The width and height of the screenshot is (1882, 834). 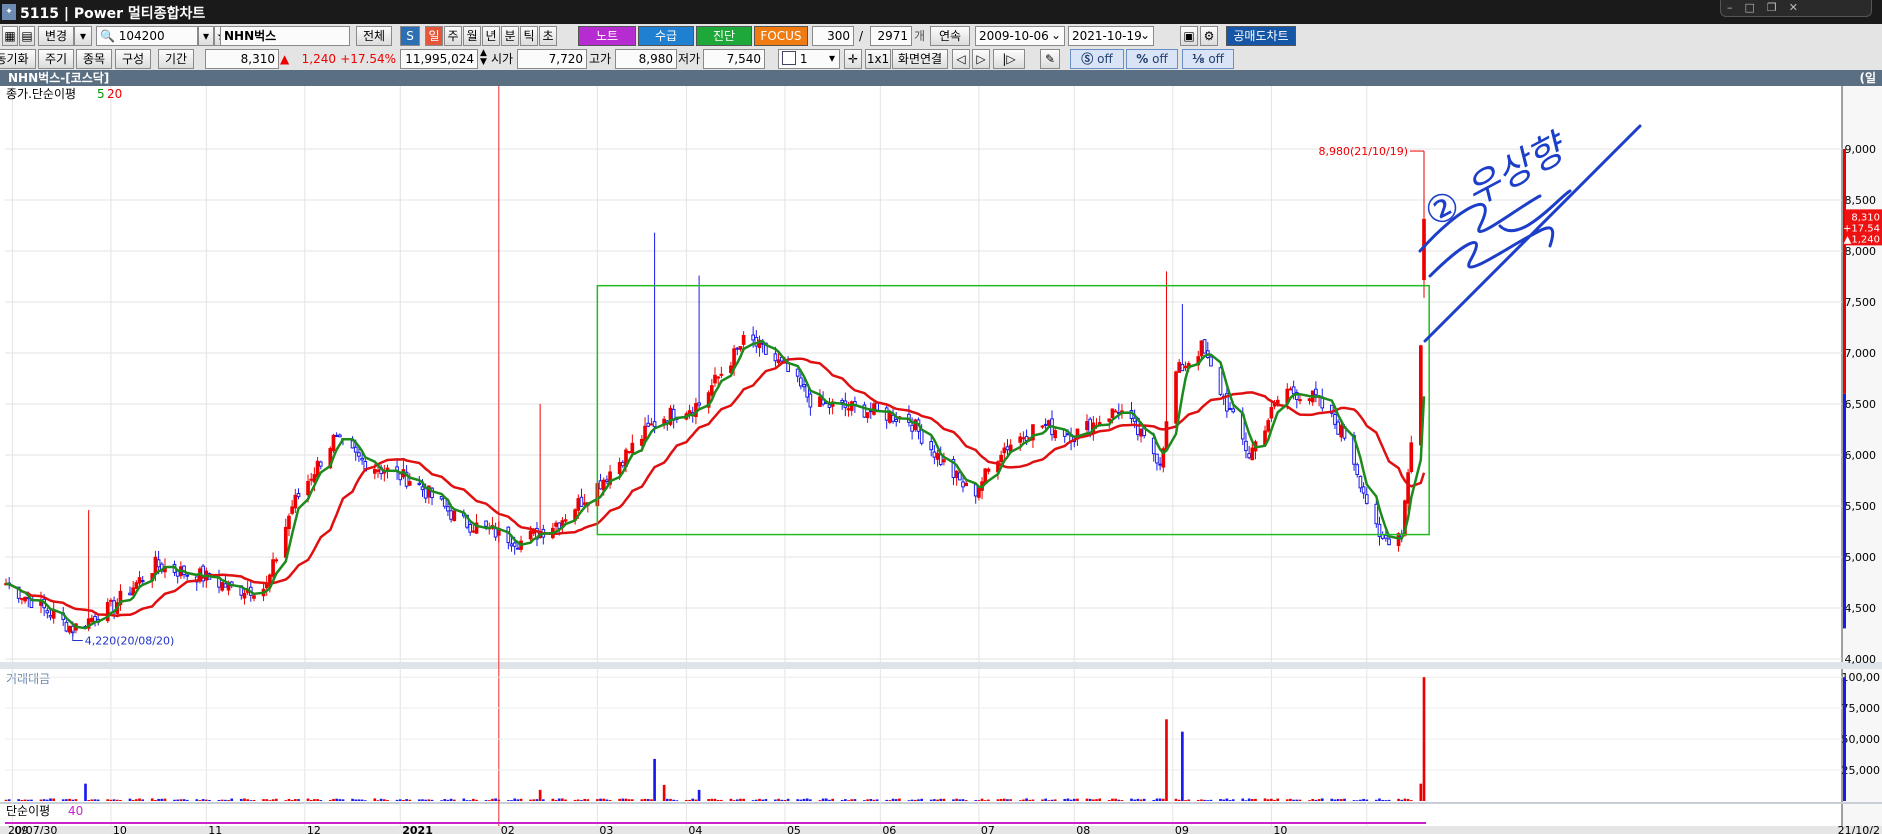 What do you see at coordinates (453, 36) in the screenshot?
I see `period-week-tab: 주` at bounding box center [453, 36].